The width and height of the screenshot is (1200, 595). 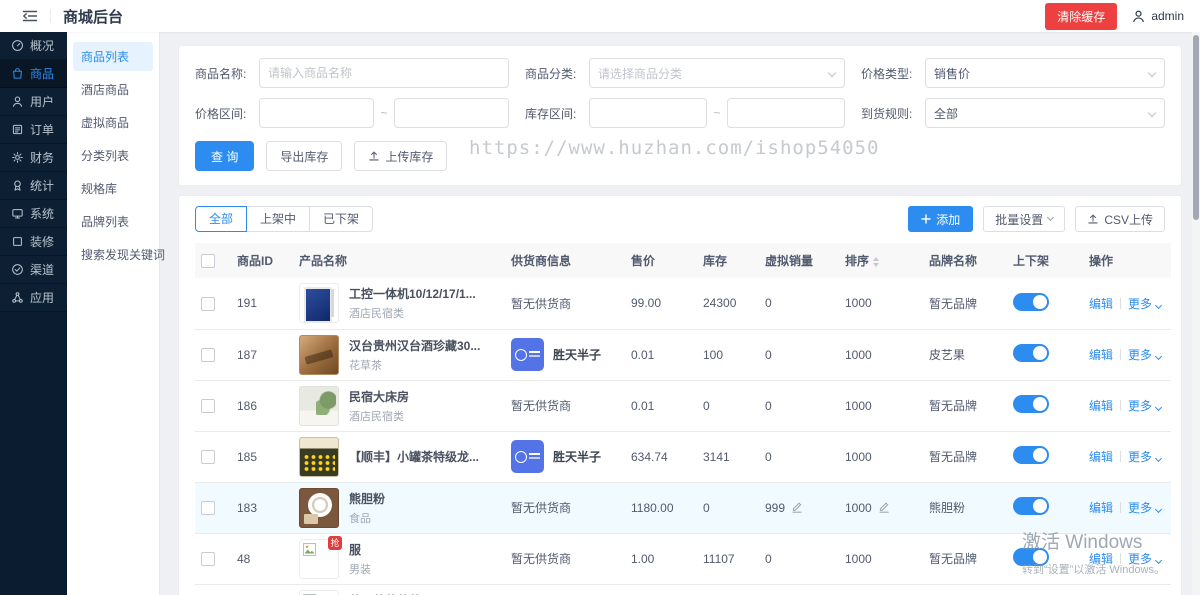 I want to click on sidebar-item-overview: 概况, so click(x=33, y=46).